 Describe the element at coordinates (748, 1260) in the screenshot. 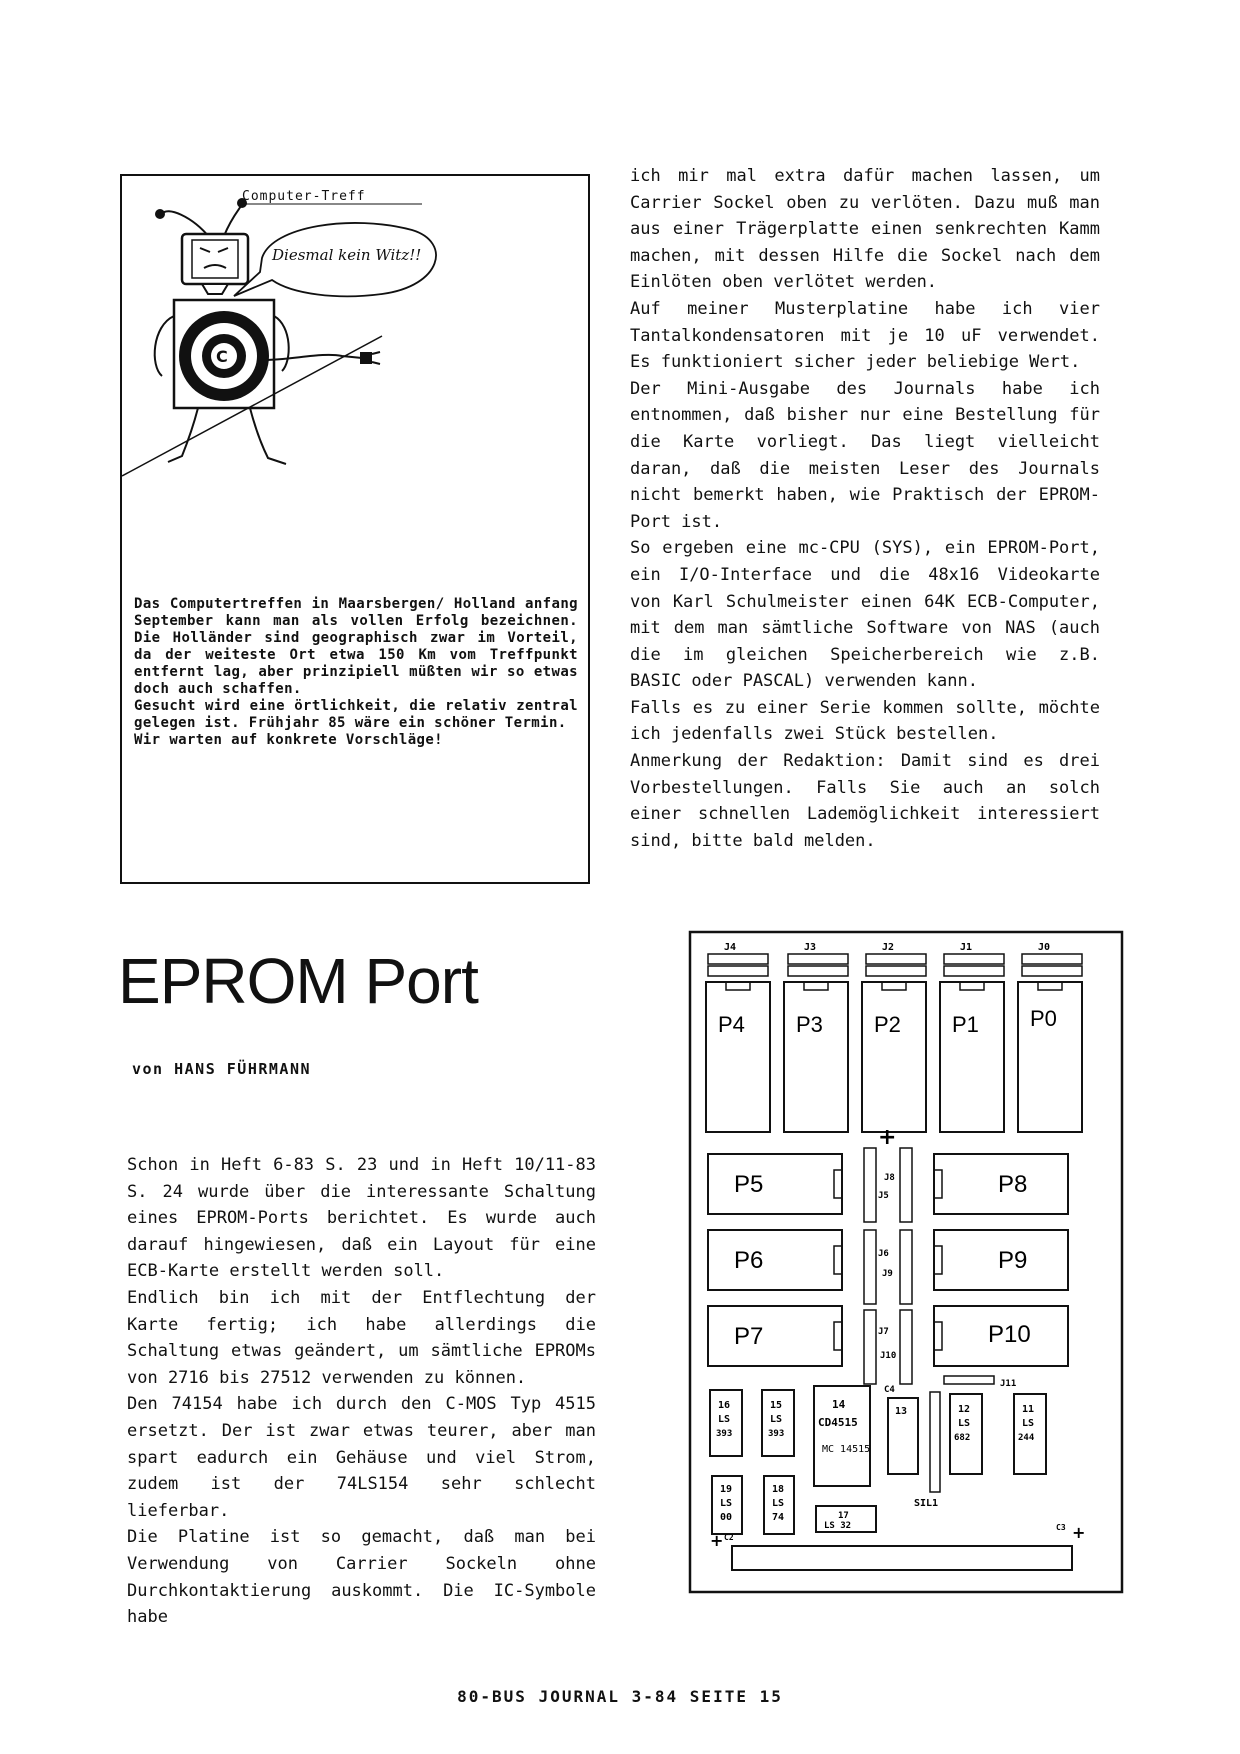

I see `socket-label: P6` at that location.